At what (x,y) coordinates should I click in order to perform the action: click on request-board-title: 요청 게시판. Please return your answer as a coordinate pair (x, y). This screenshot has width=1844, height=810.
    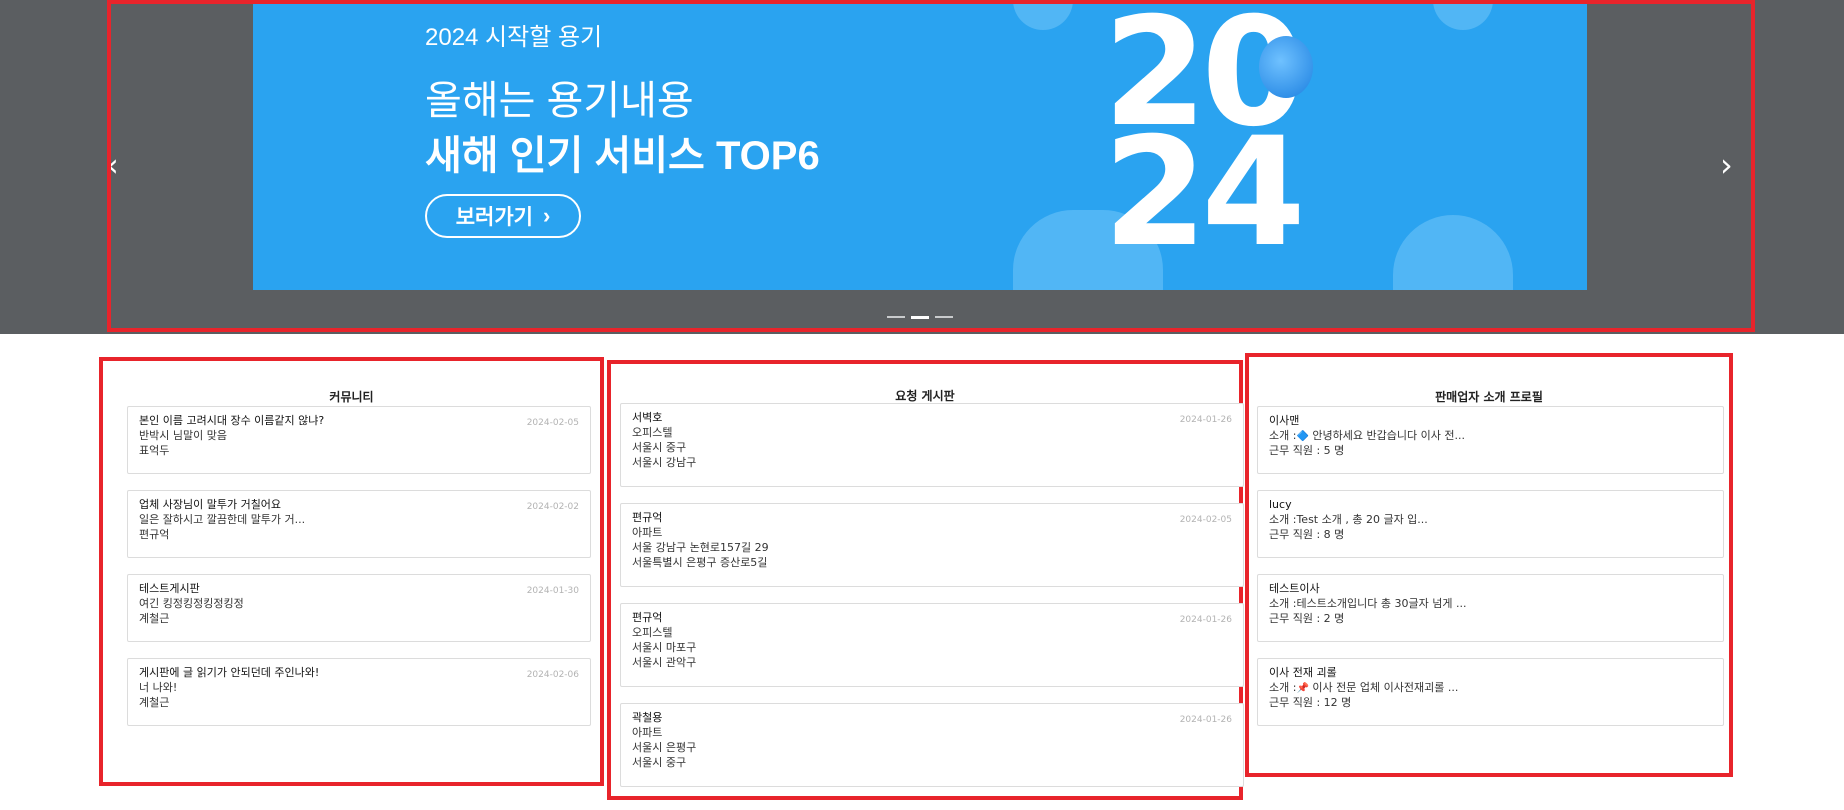
    Looking at the image, I should click on (925, 396).